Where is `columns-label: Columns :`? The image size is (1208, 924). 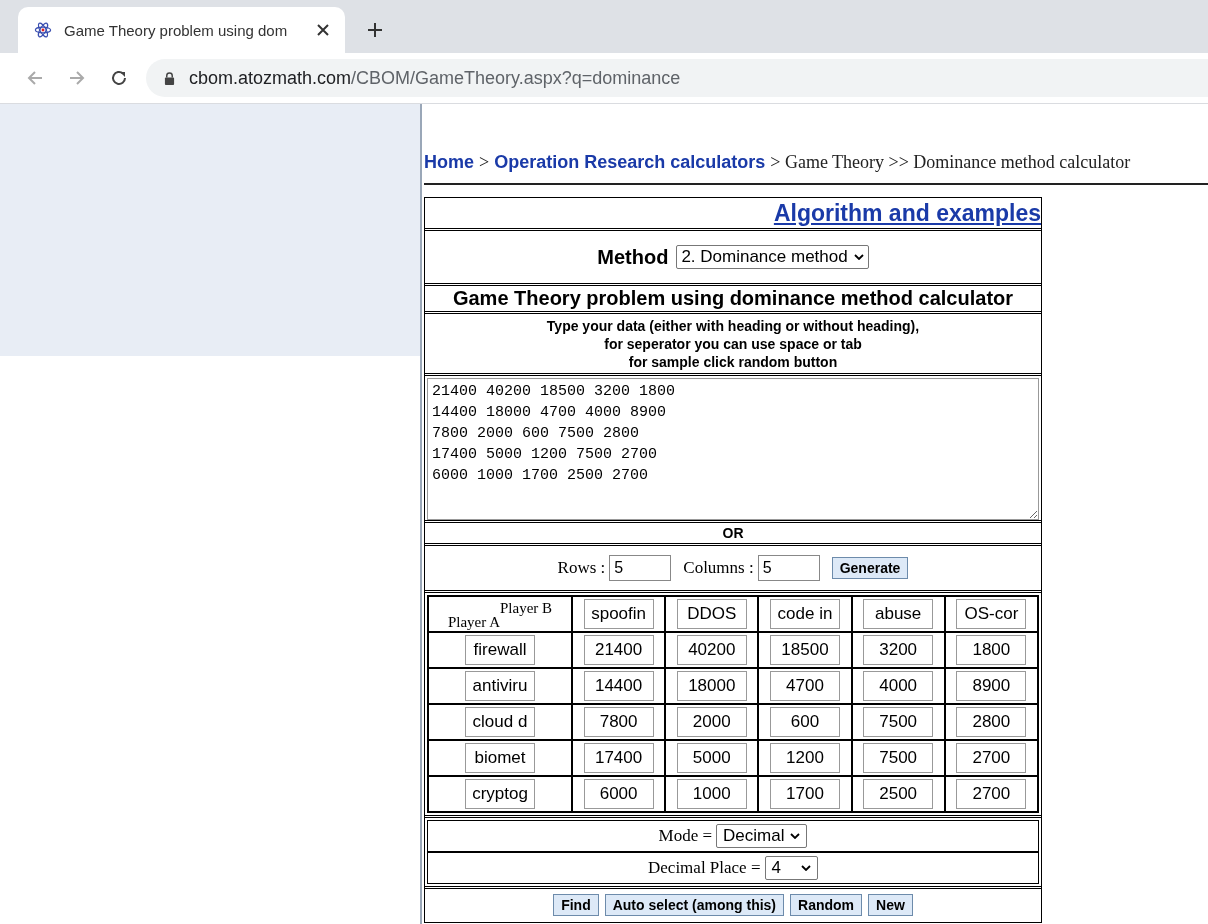
columns-label: Columns : is located at coordinates (718, 568).